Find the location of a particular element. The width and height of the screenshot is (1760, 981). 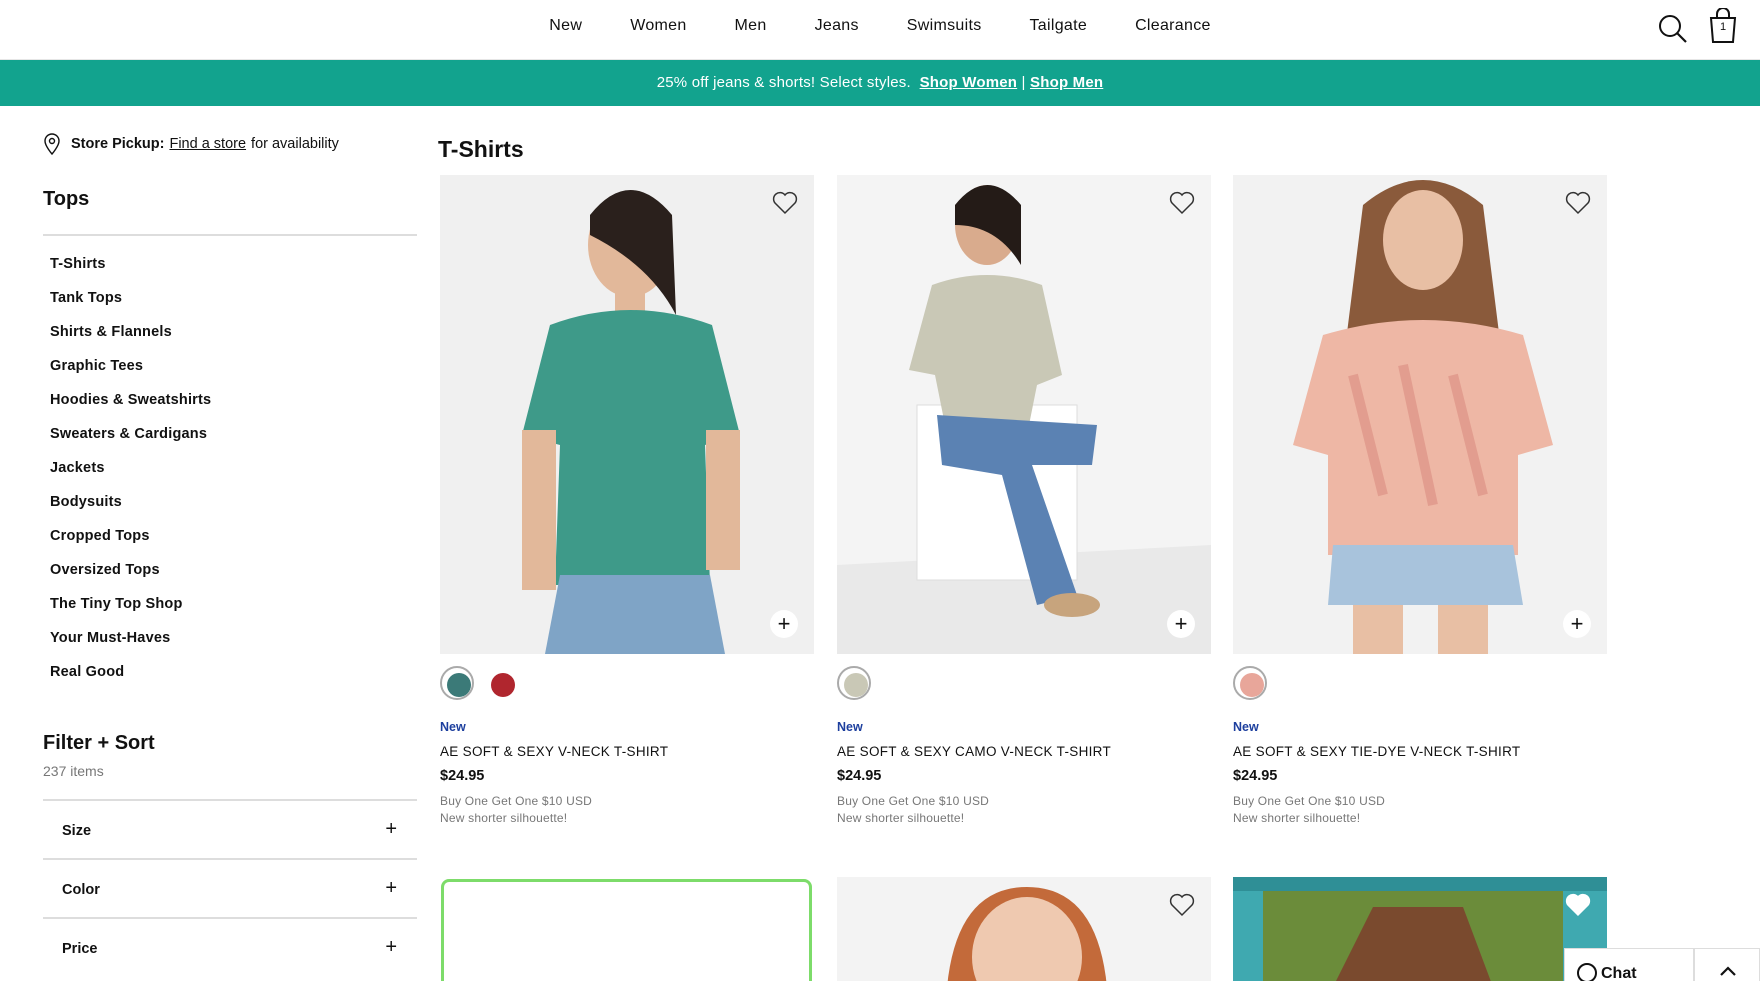

category-real-good: Real Good is located at coordinates (233, 675).